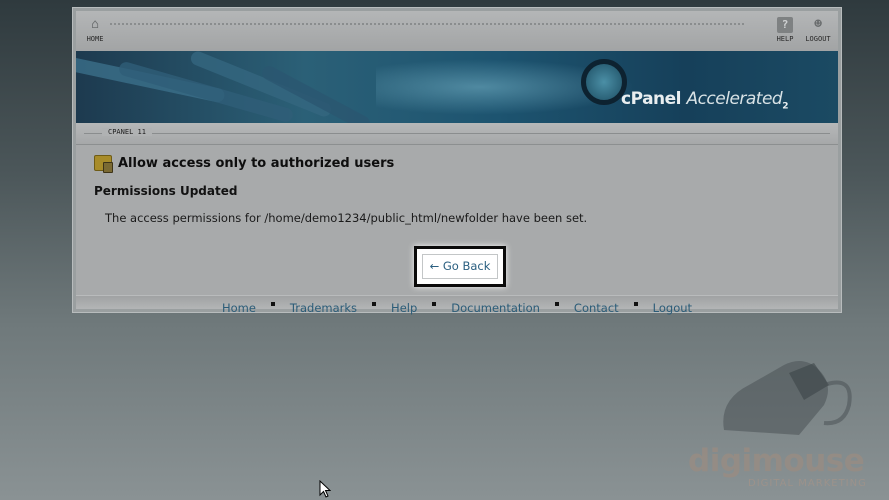 This screenshot has width=889, height=500. What do you see at coordinates (807, 483) in the screenshot?
I see `watermark-tagline: DIGITAL MARKETING` at bounding box center [807, 483].